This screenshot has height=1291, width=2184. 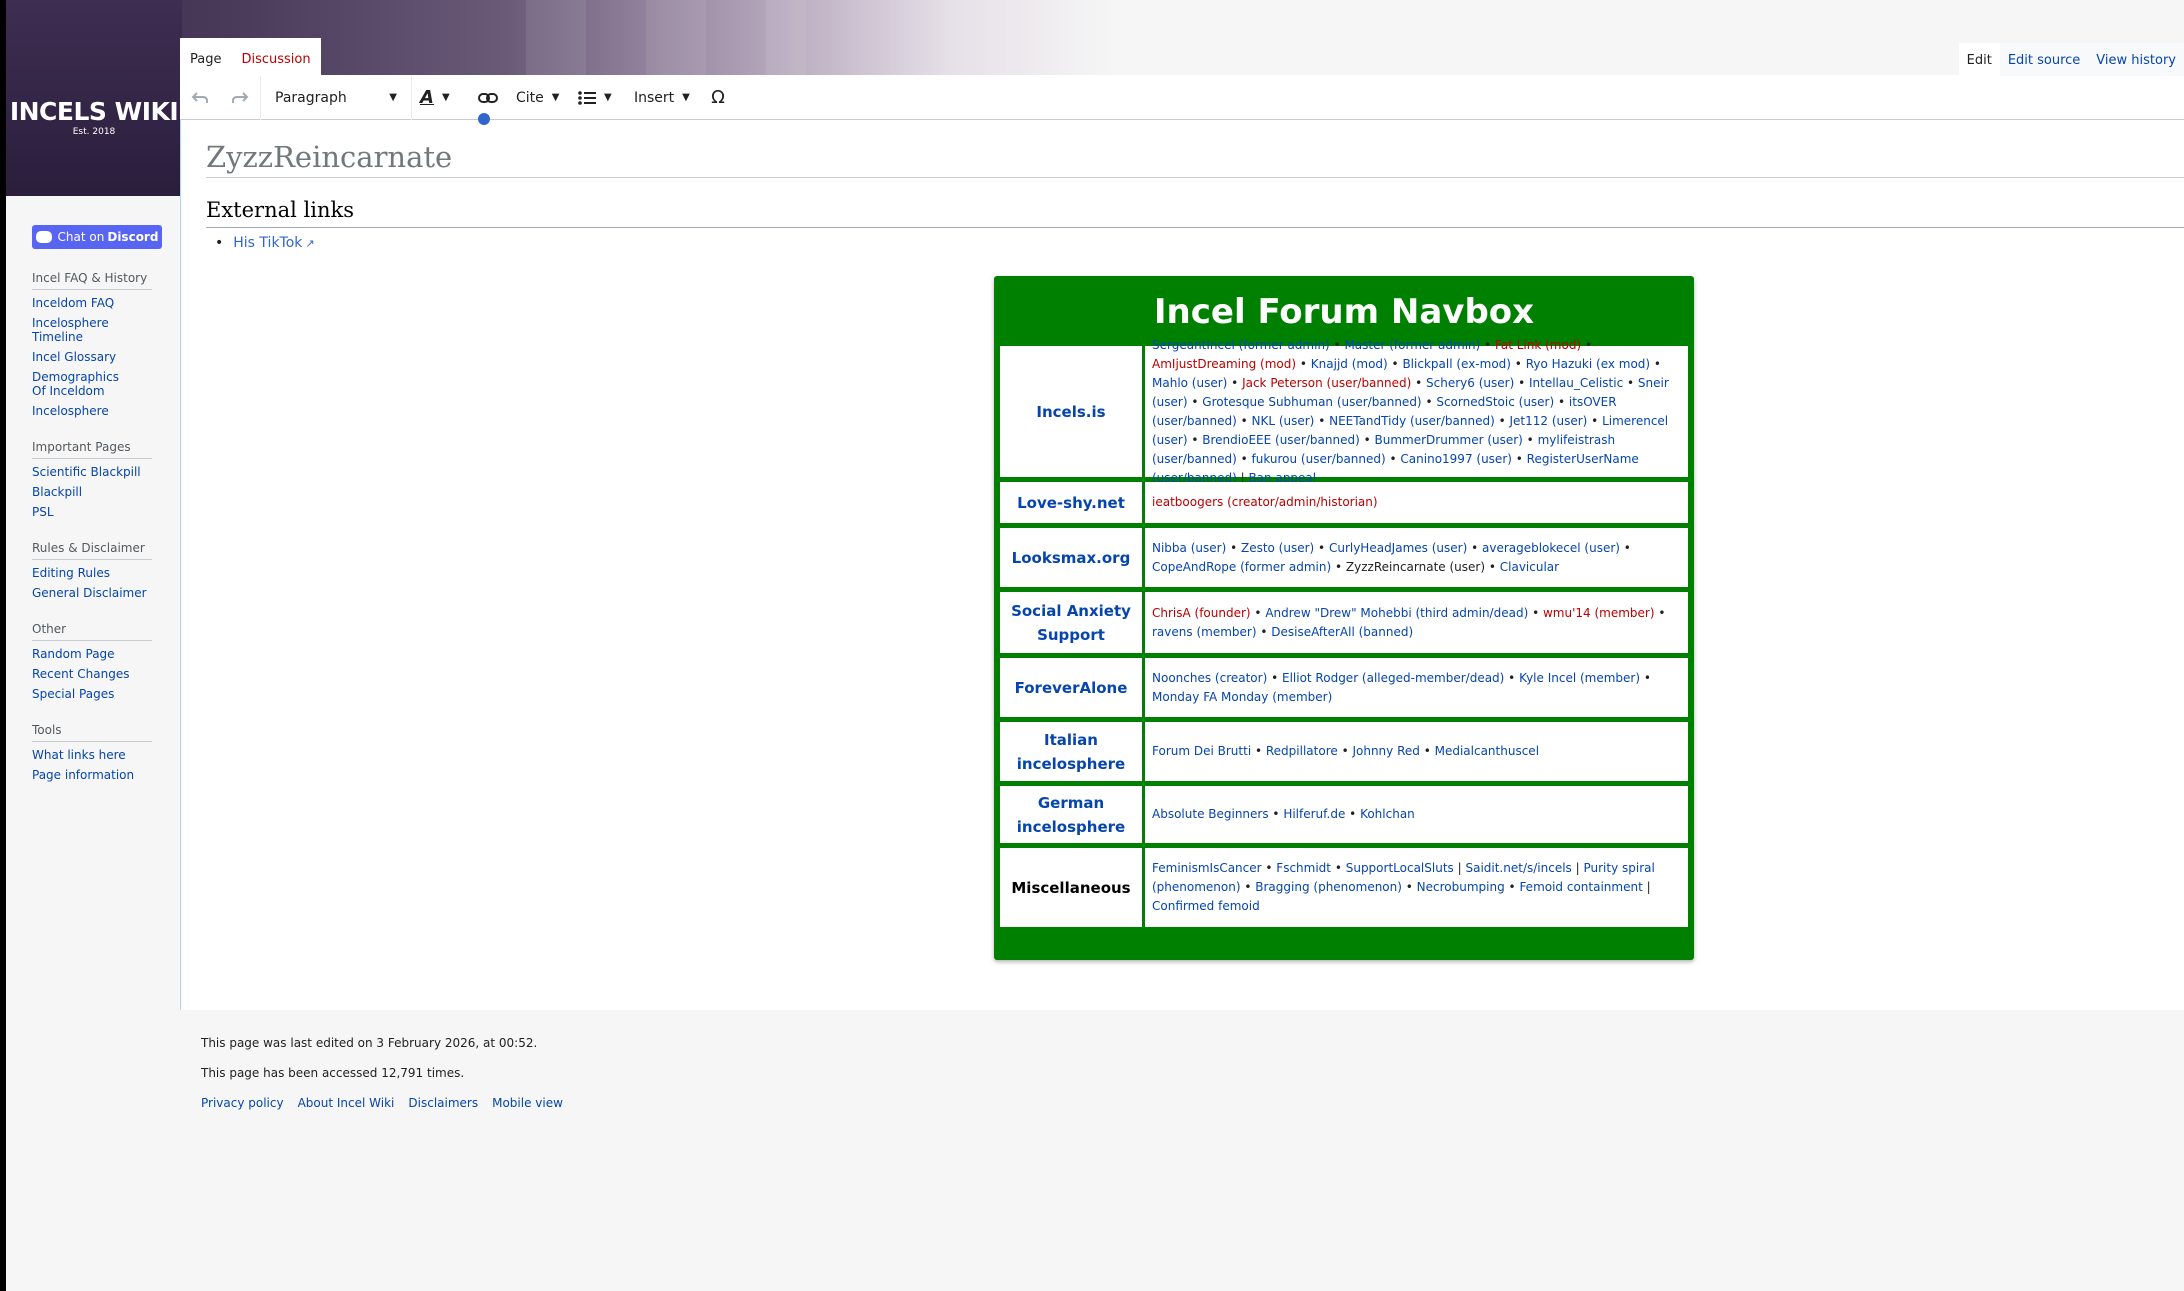 What do you see at coordinates (95, 512) in the screenshot?
I see `sidebar-link: PSL` at bounding box center [95, 512].